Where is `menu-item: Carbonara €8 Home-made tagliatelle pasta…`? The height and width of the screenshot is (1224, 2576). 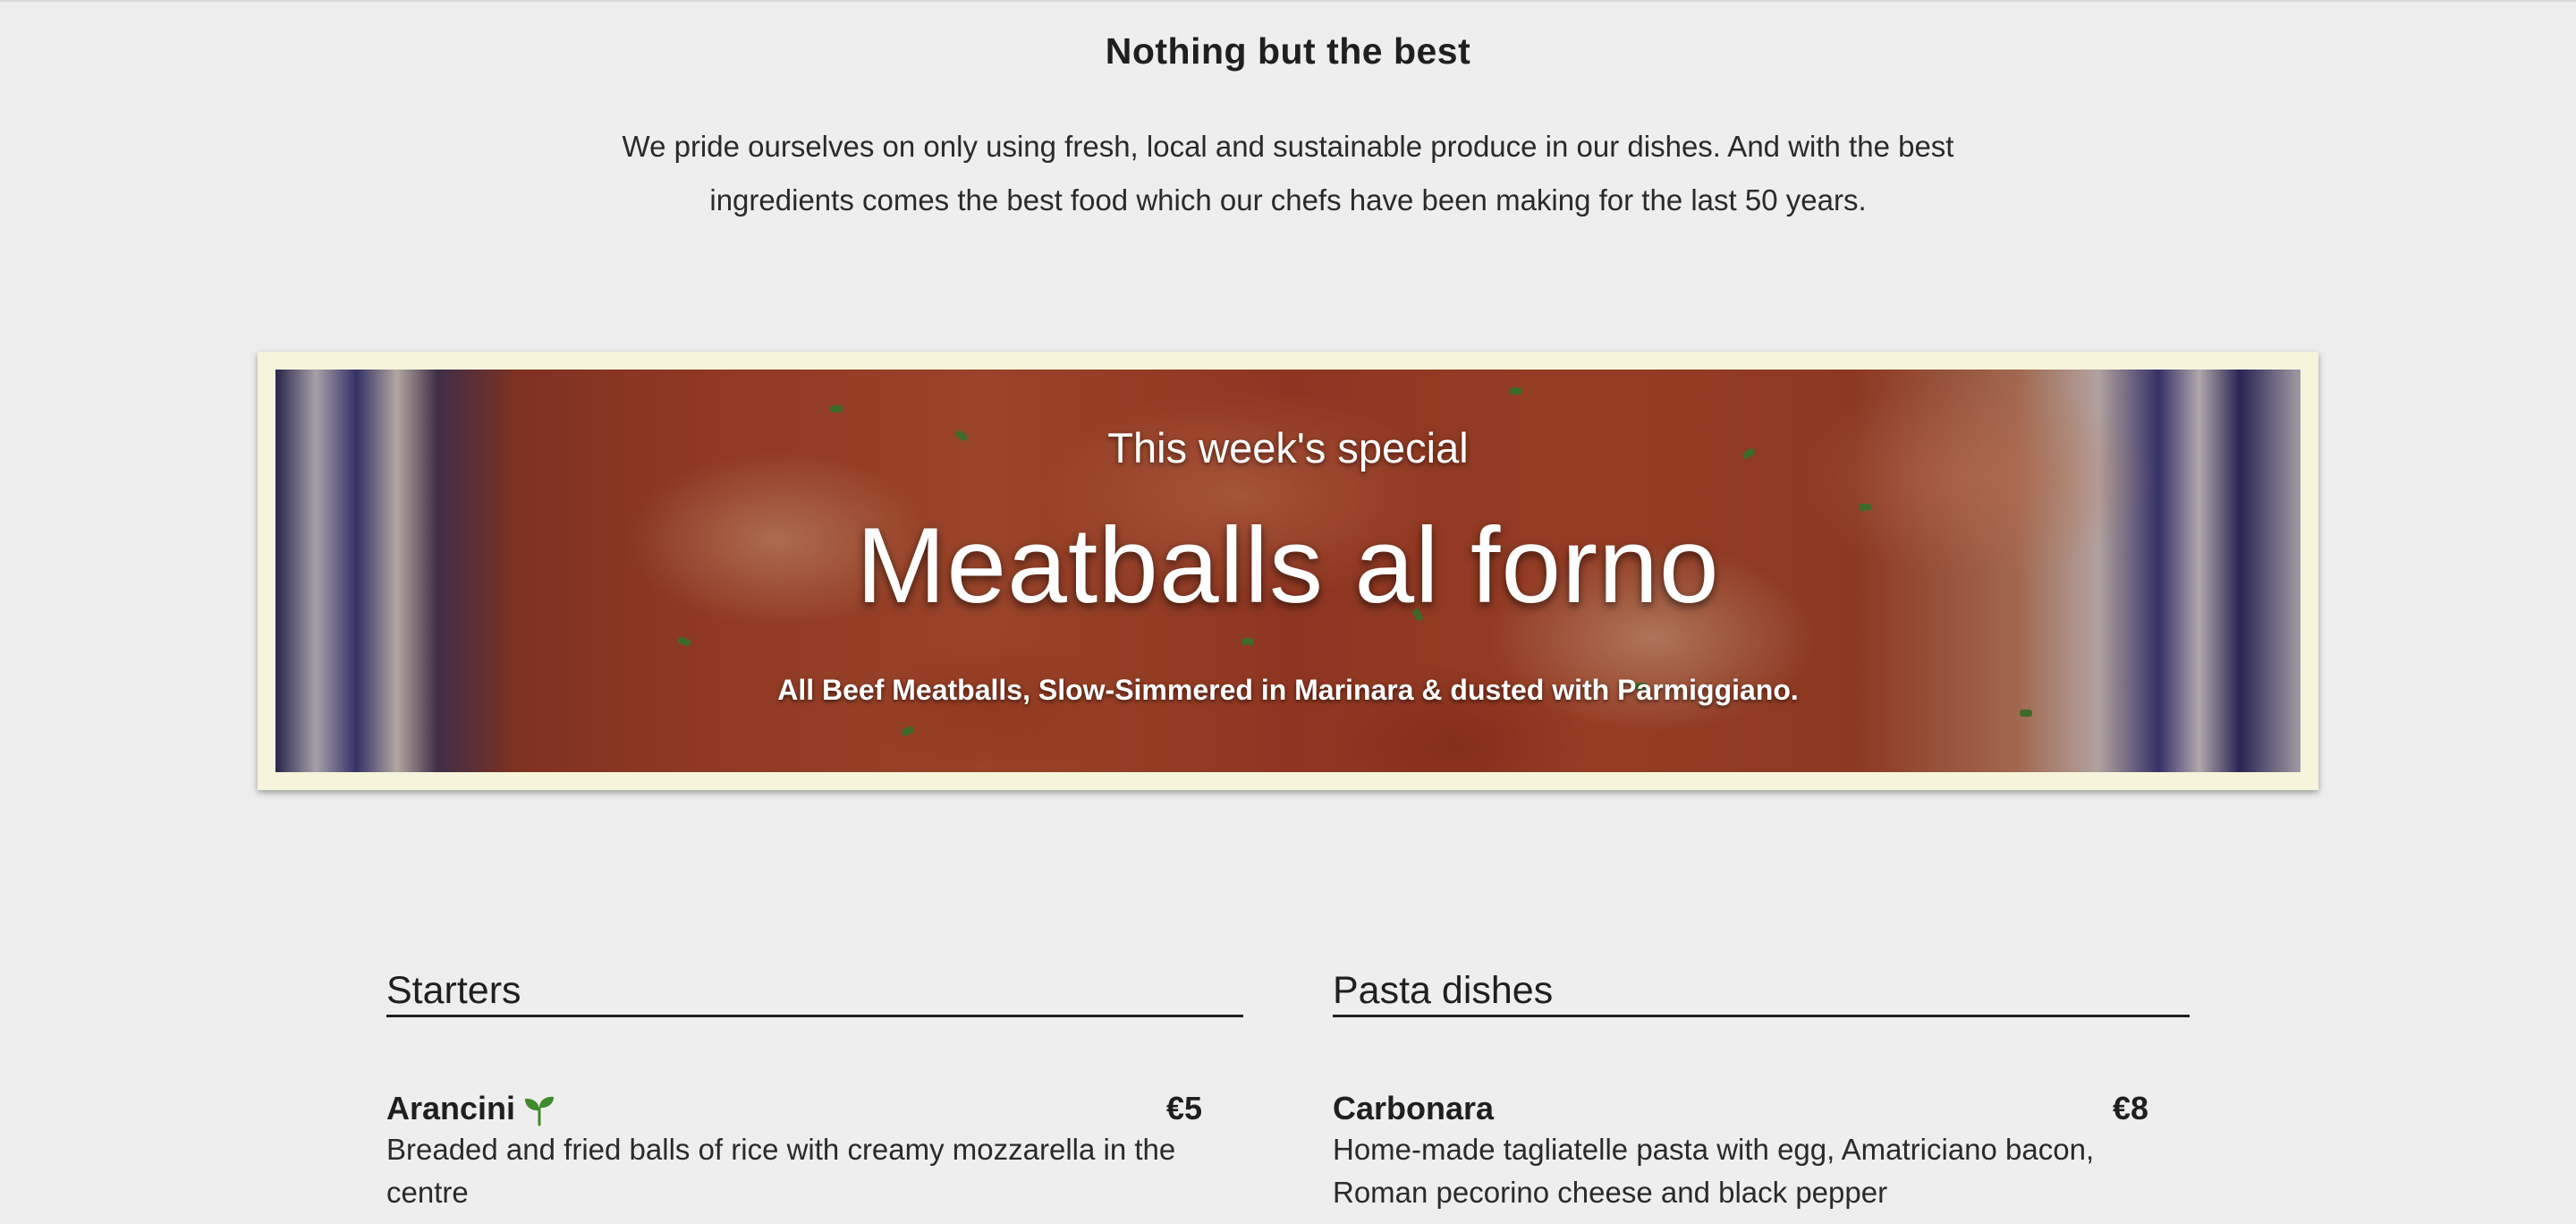
menu-item: Carbonara €8 Home-made tagliatelle pasta… is located at coordinates (1761, 1151).